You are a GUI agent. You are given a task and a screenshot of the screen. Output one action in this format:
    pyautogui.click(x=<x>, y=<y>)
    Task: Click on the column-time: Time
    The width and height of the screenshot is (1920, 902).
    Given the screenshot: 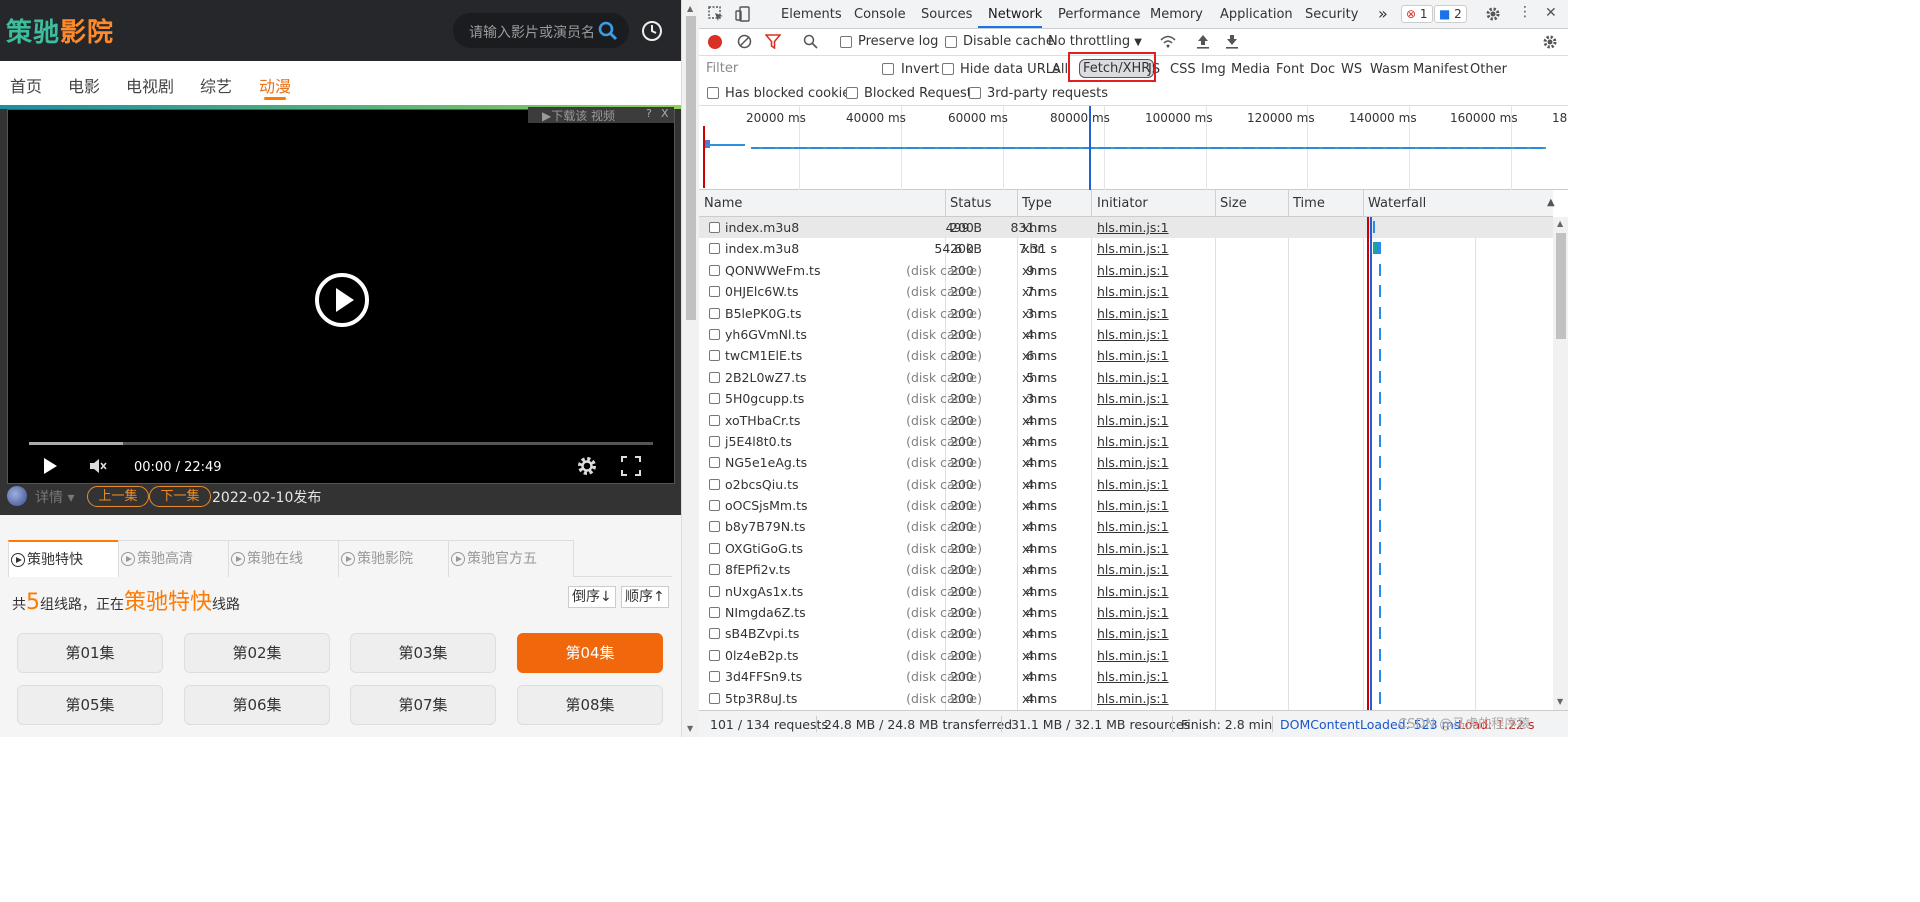 What is the action you would take?
    pyautogui.click(x=1309, y=203)
    